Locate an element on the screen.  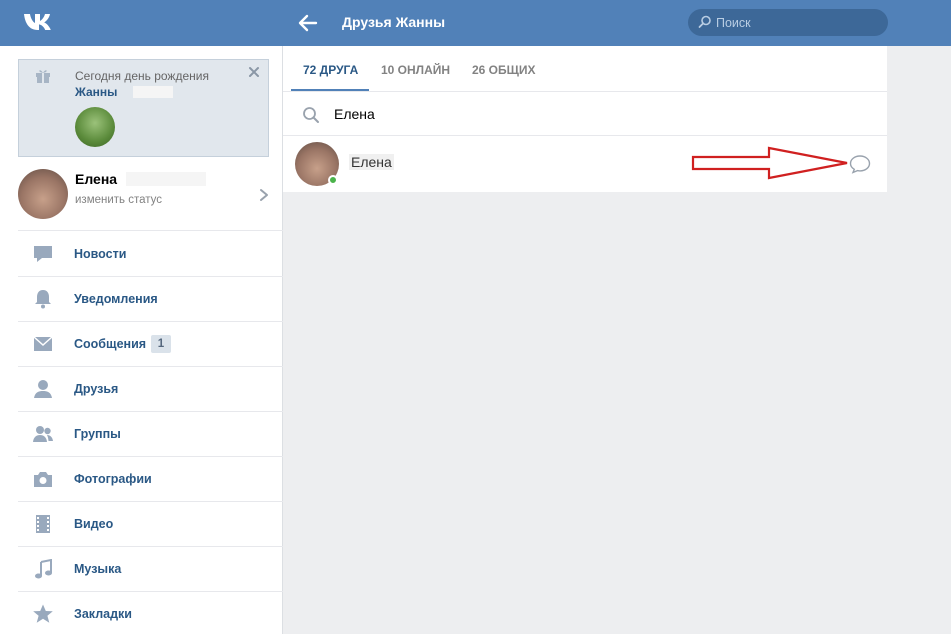
sidebar-item-label: Закладки is located at coordinates (103, 614).